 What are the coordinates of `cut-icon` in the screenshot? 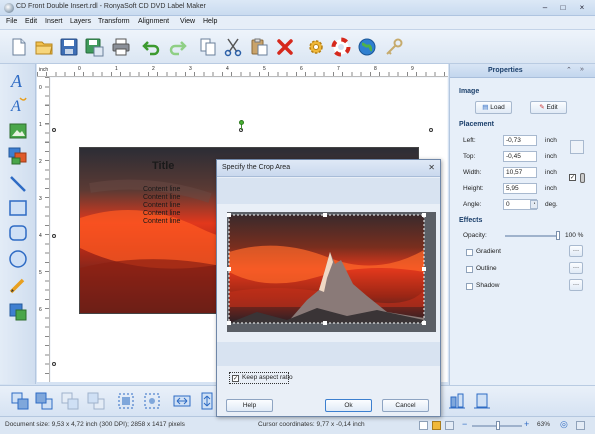 It's located at (233, 47).